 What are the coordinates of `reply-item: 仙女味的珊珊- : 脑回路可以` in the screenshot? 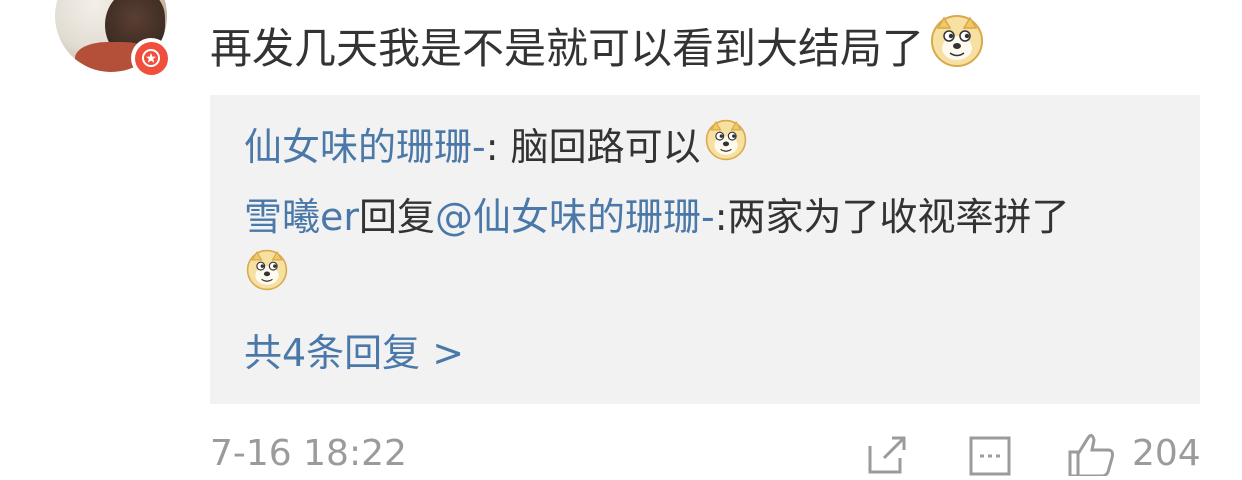 It's located at (495, 146).